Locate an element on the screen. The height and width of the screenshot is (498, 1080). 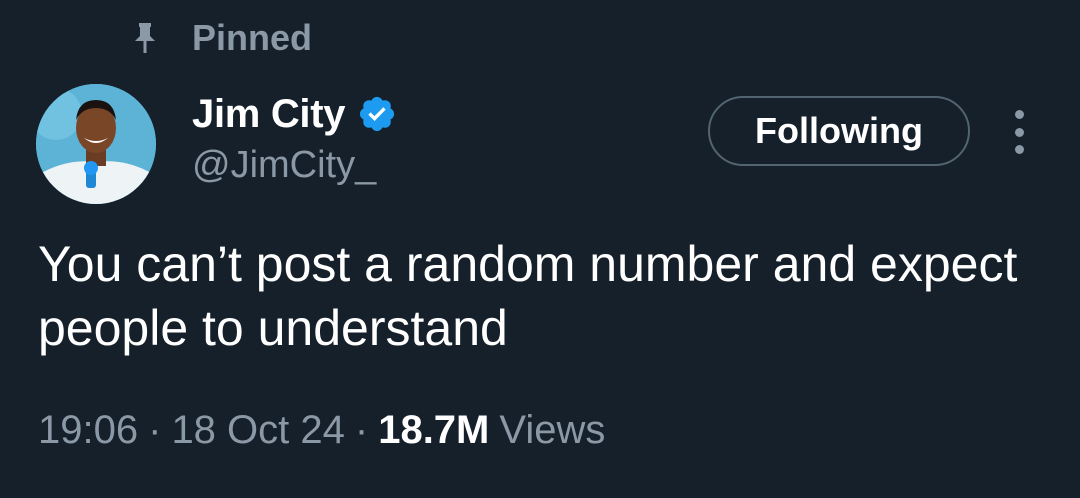
views-count: 18.7M is located at coordinates (433, 430).